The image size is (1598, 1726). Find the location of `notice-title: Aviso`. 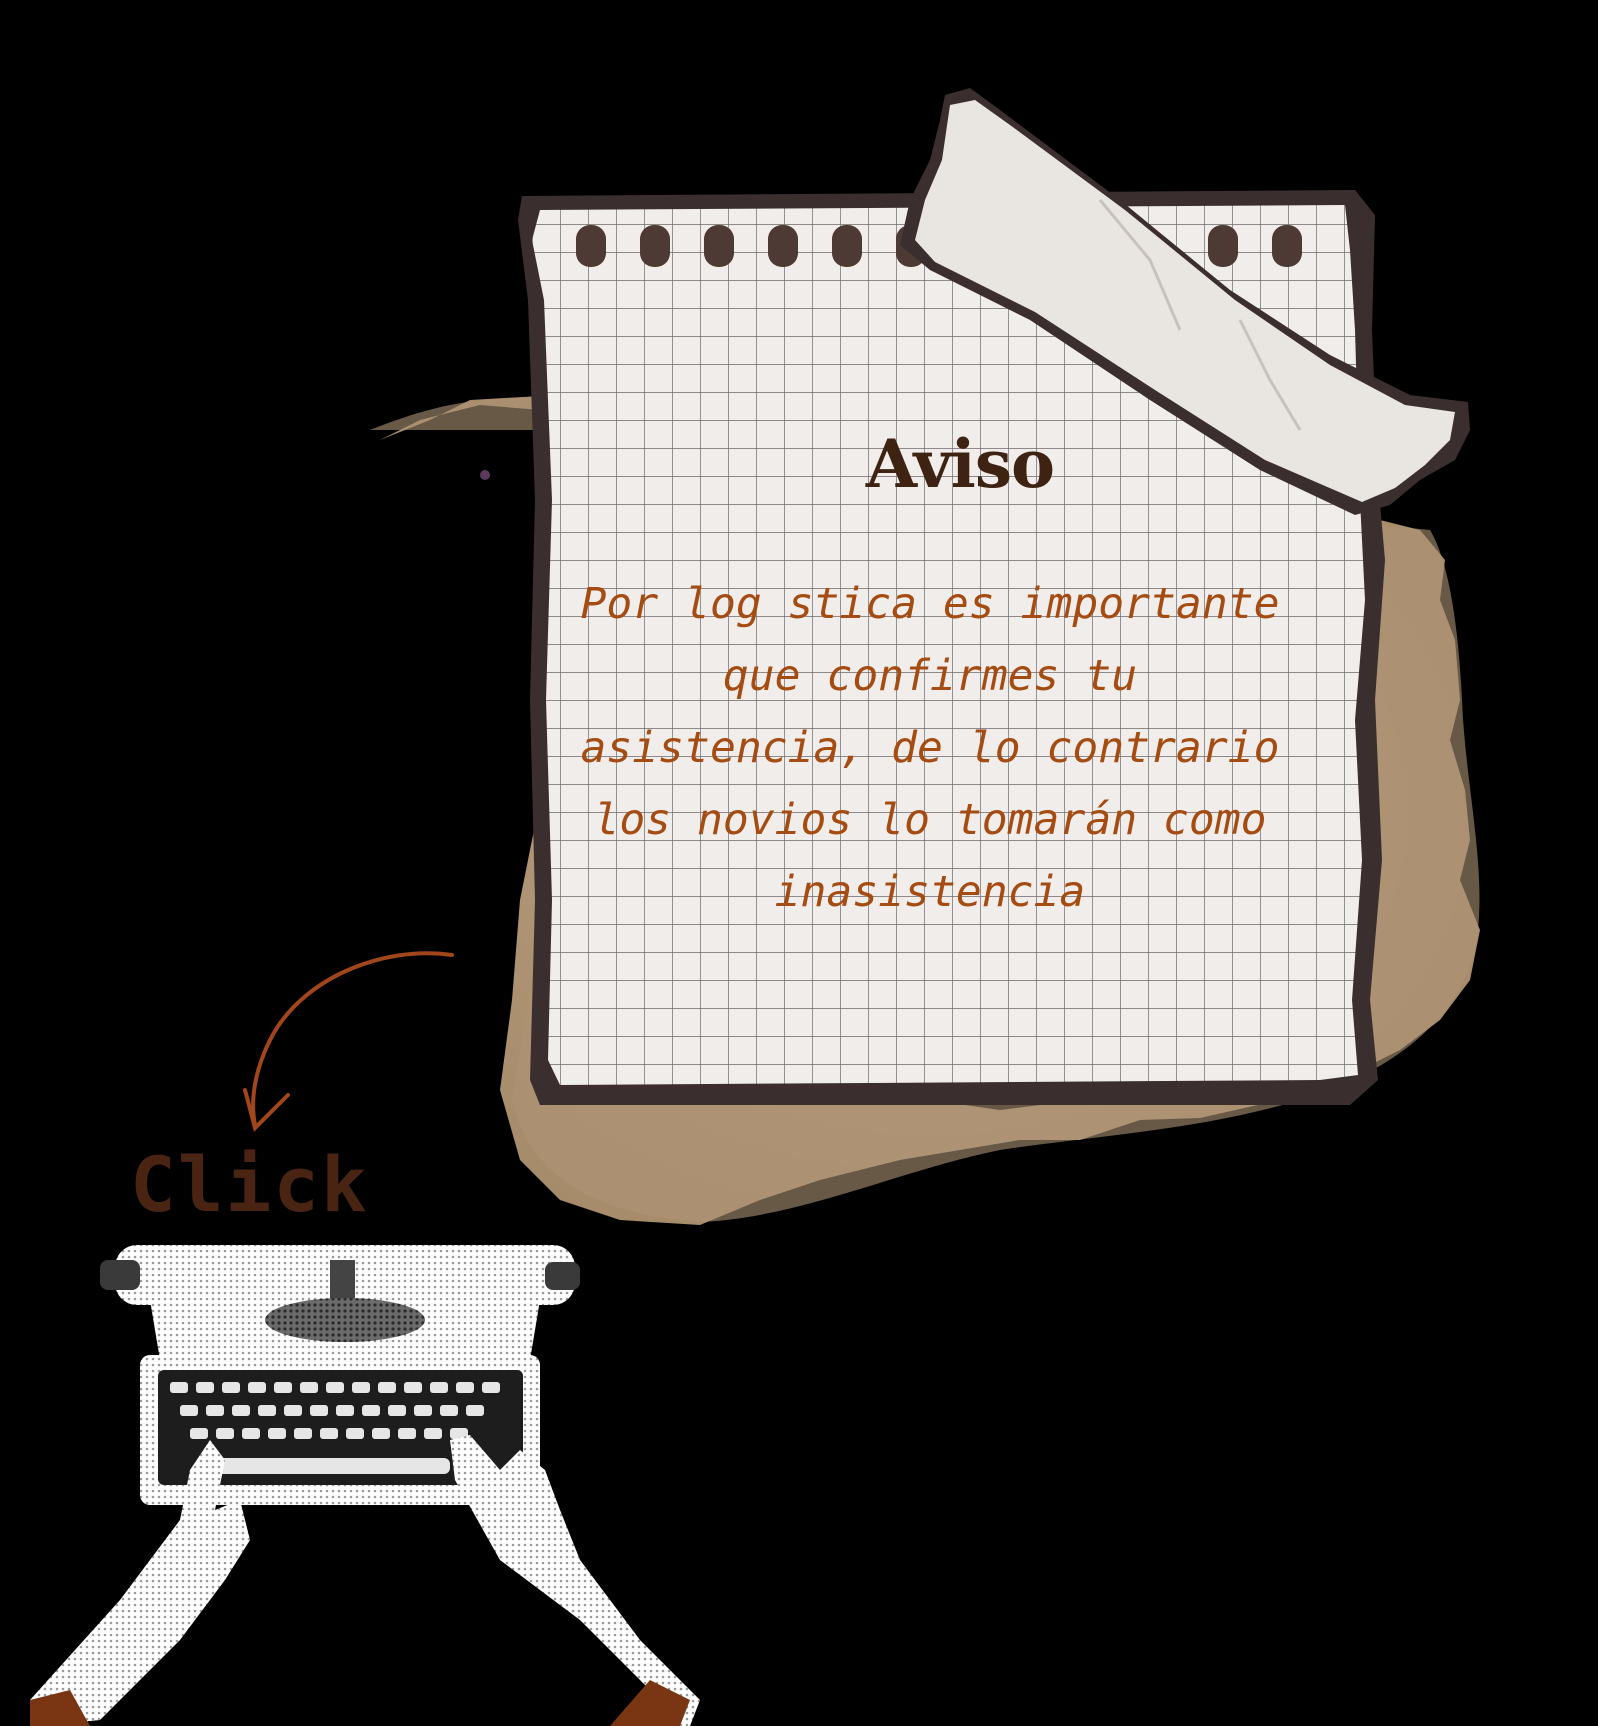

notice-title: Aviso is located at coordinates (960, 464).